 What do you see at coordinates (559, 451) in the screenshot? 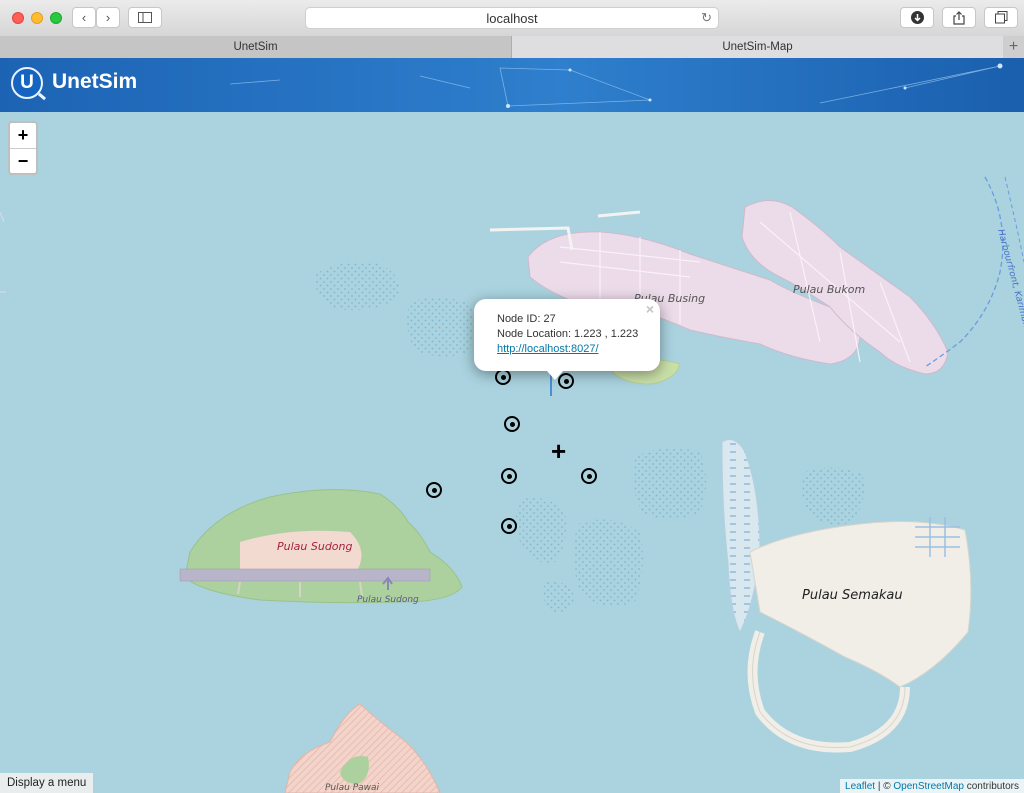
I see `crosshair-icon: +` at bounding box center [559, 451].